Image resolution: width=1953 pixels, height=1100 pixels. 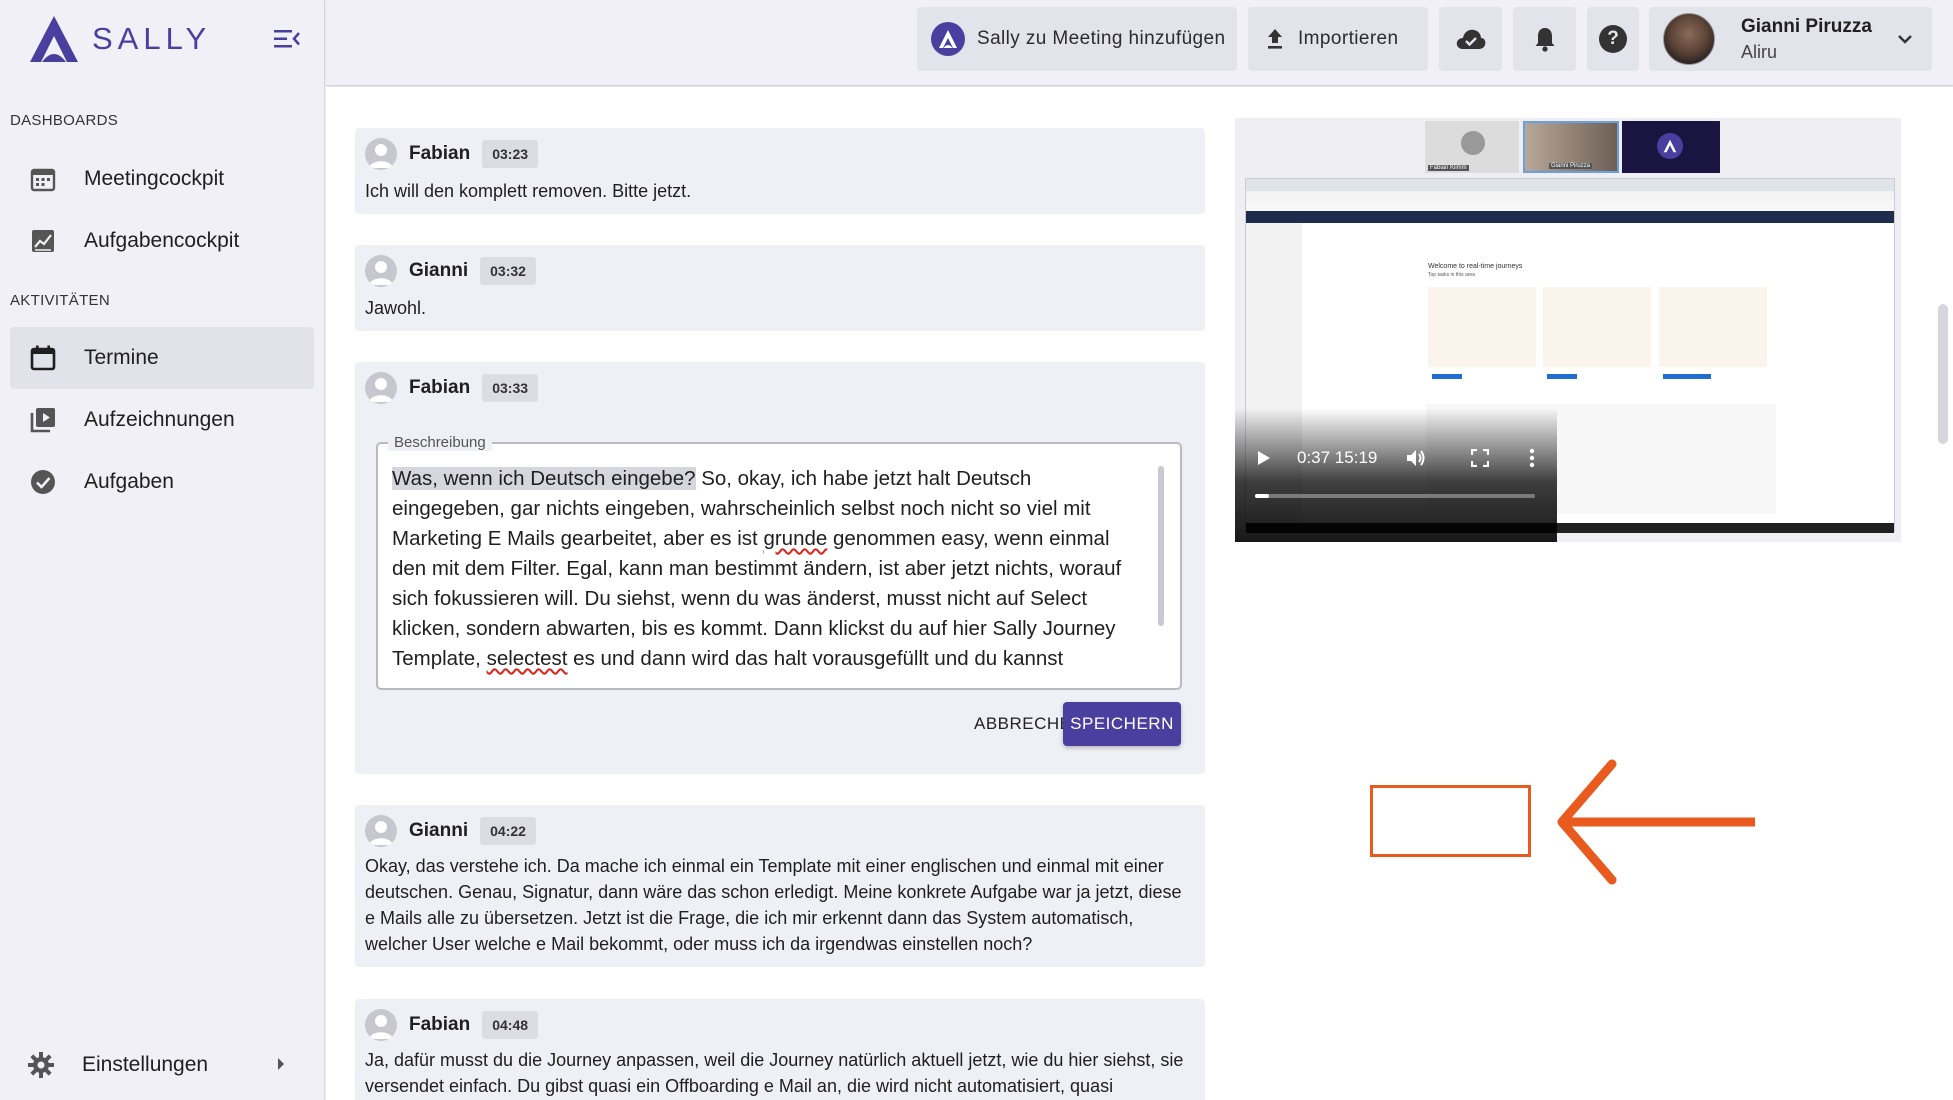 I want to click on transcript-card: Gianni 03:32 Jawohl., so click(x=780, y=288).